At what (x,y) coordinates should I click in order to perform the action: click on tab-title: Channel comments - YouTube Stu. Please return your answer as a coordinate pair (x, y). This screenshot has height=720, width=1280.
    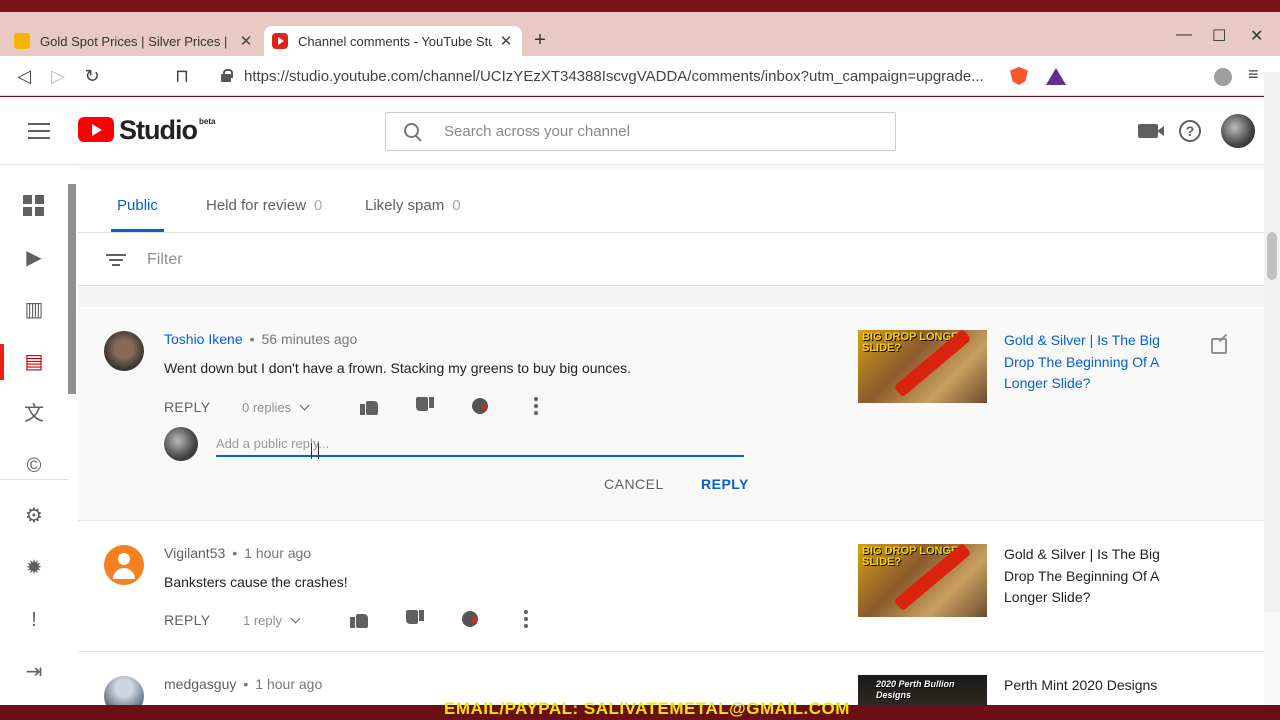
    Looking at the image, I should click on (395, 41).